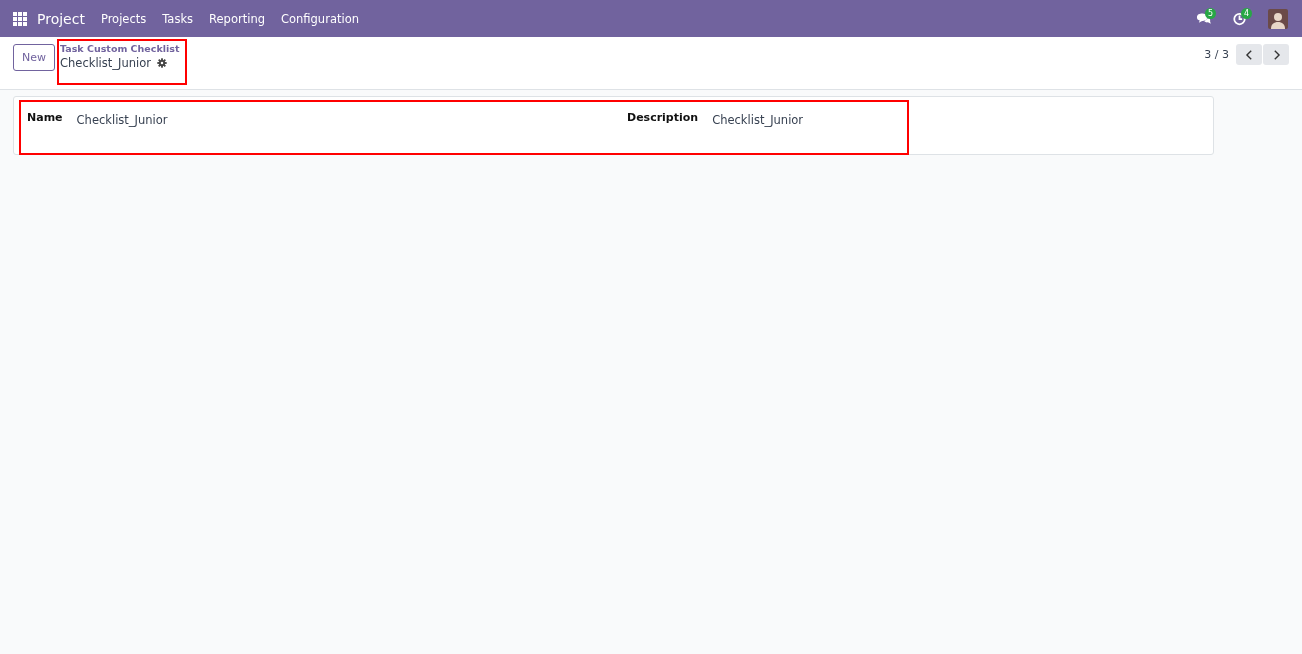  What do you see at coordinates (1278, 18) in the screenshot?
I see `user-avatar` at bounding box center [1278, 18].